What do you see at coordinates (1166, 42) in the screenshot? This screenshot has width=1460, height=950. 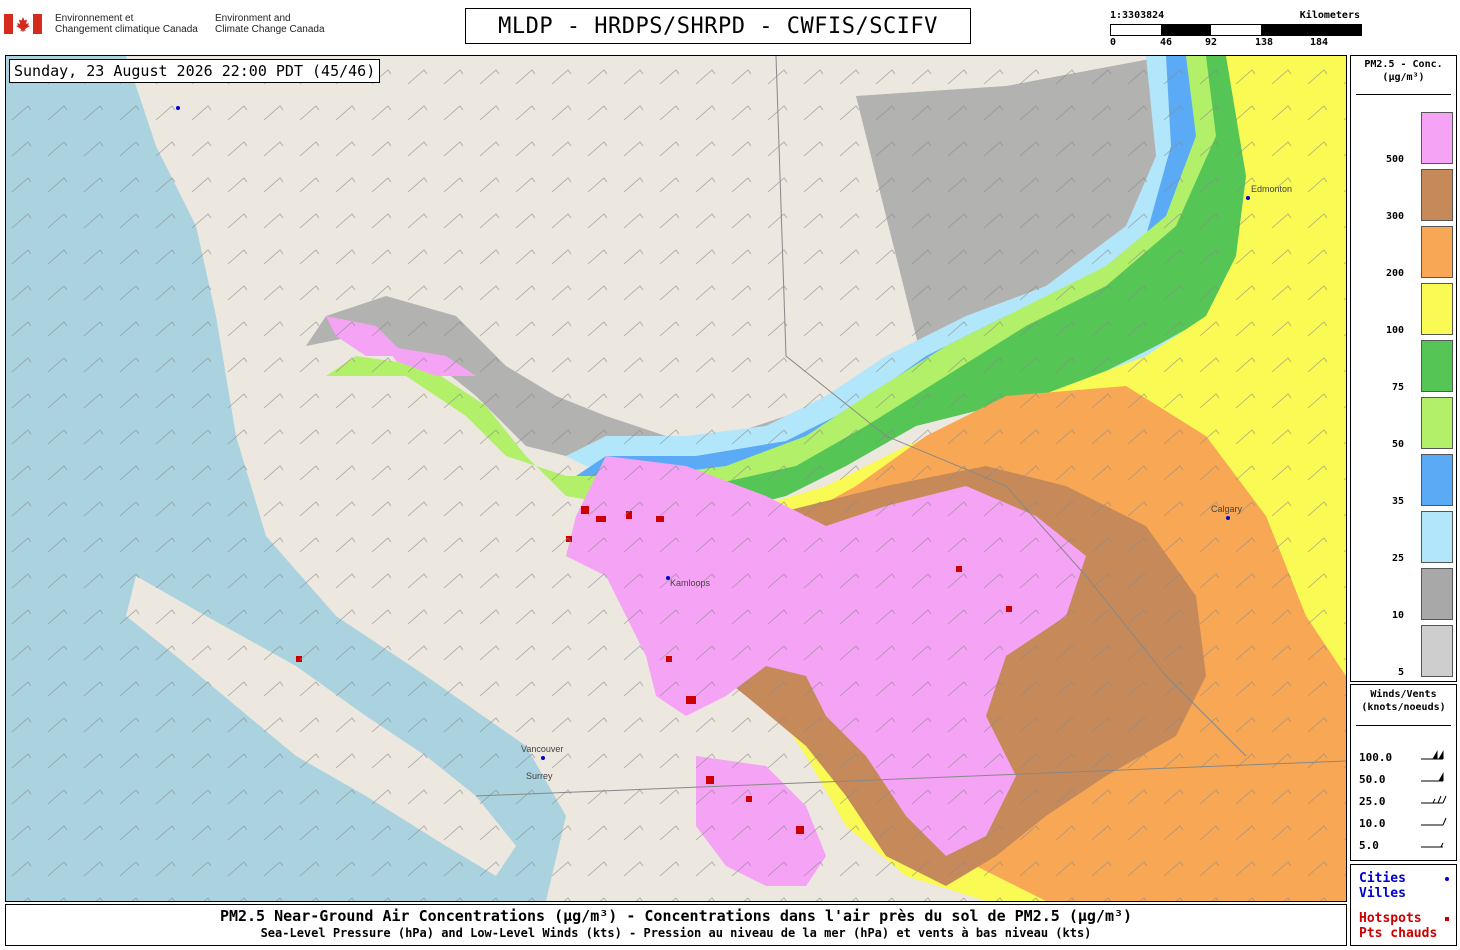 I see `scale-tick-label: 46` at bounding box center [1166, 42].